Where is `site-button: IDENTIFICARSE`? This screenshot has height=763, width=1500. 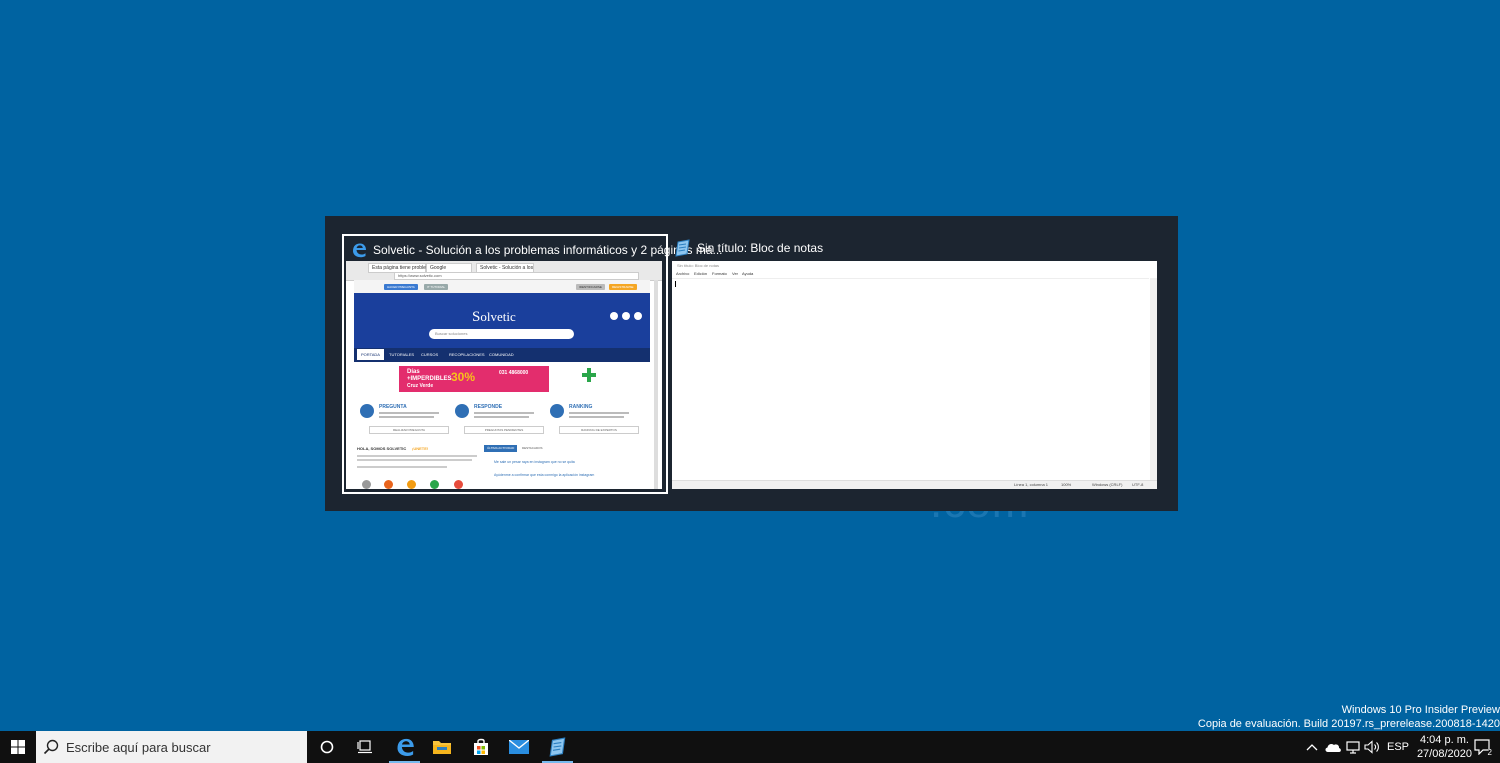
site-button: IDENTIFICARSE is located at coordinates (590, 287).